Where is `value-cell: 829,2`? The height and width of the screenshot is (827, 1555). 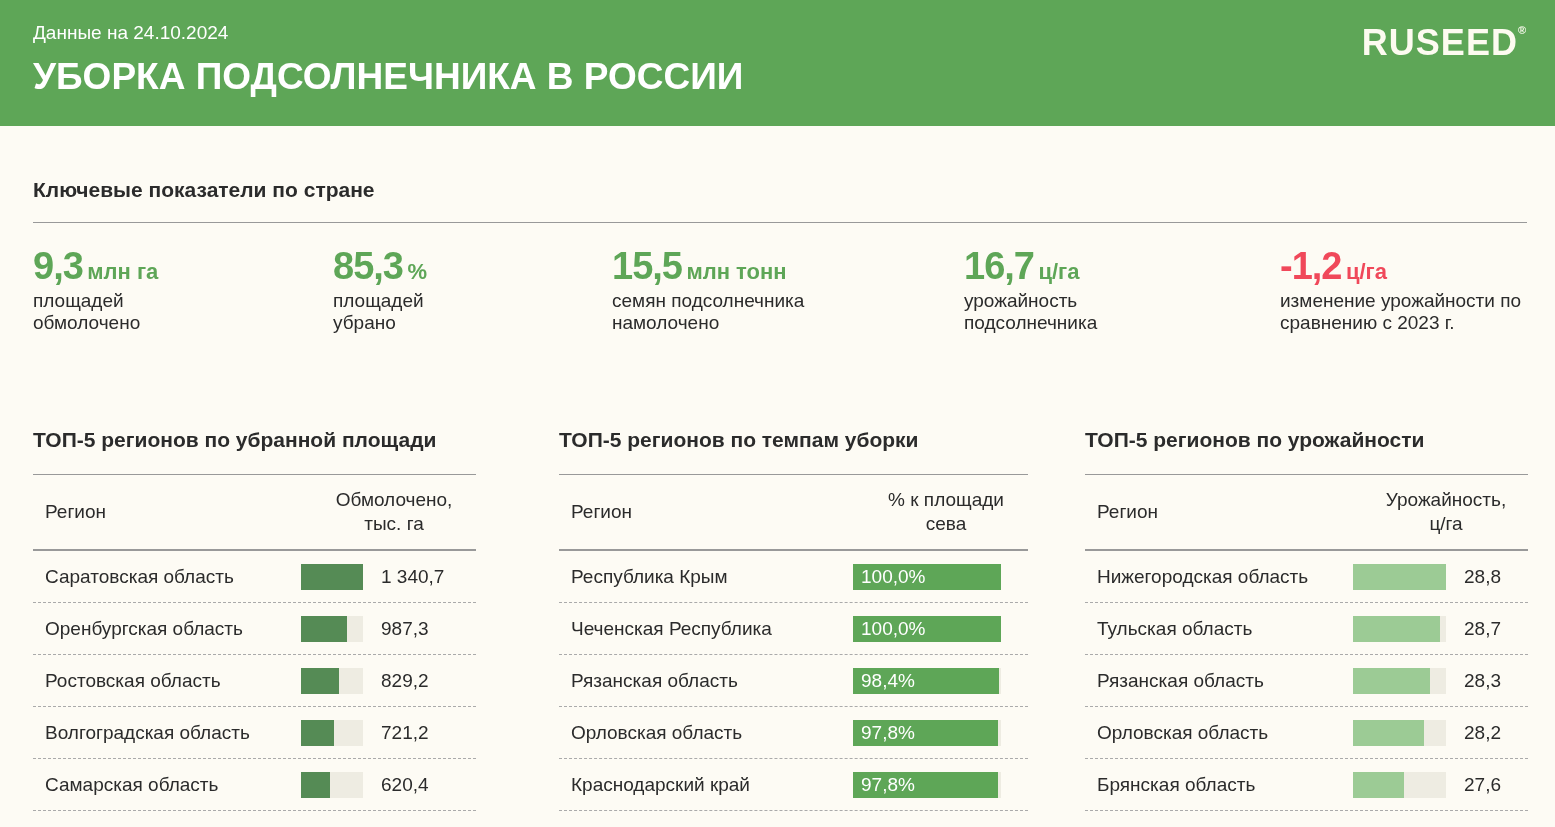 value-cell: 829,2 is located at coordinates (405, 680).